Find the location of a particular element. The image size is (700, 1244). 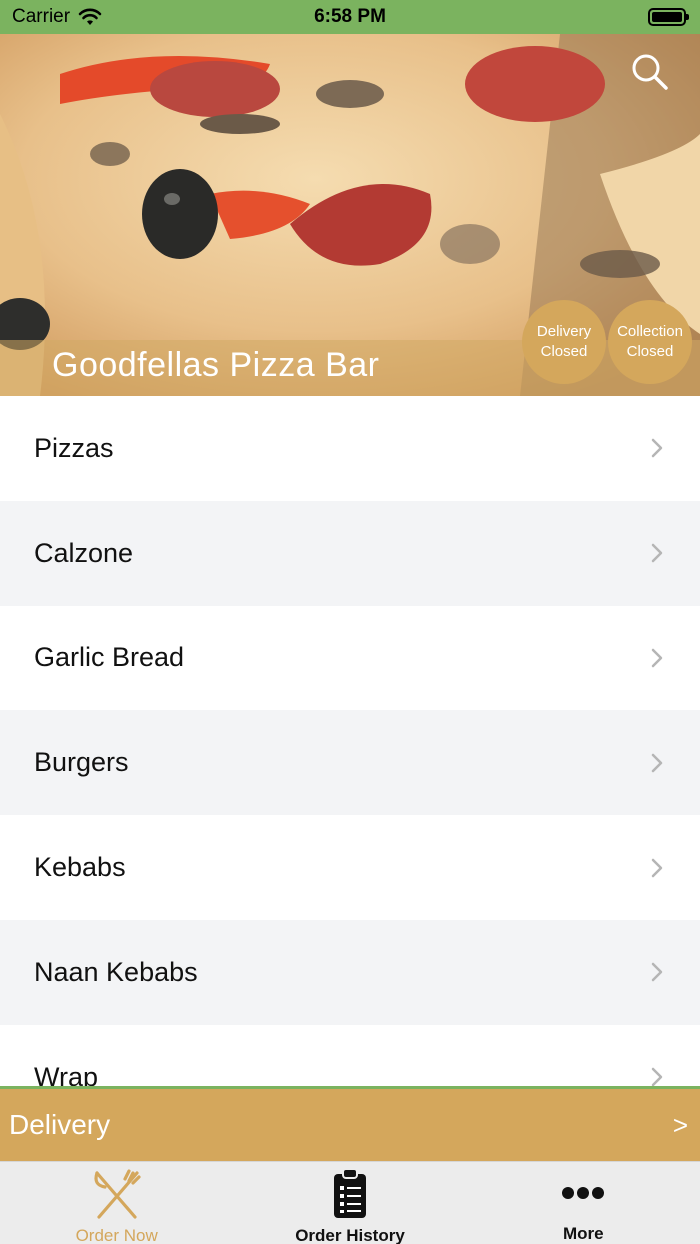

status-left: Carrier is located at coordinates (57, 17).